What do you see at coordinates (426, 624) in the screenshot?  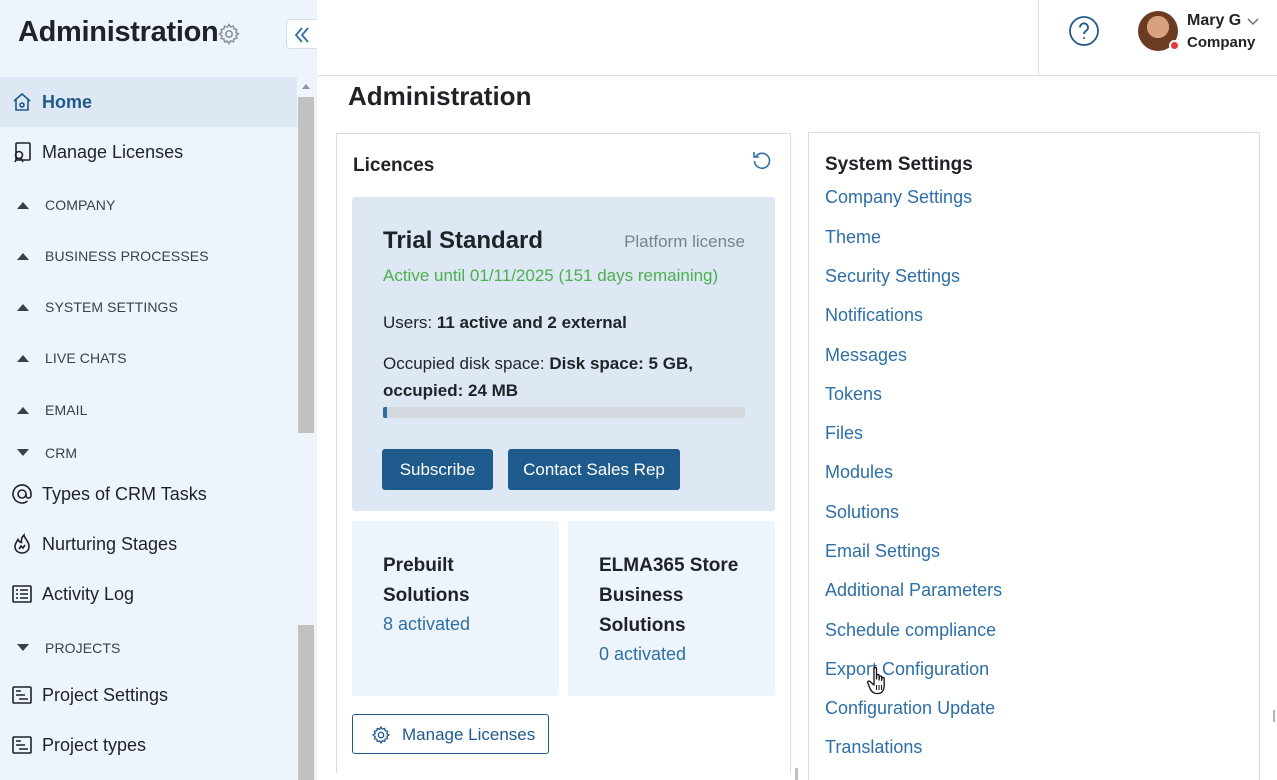 I see `prebuilt-activated-link: 8 activated` at bounding box center [426, 624].